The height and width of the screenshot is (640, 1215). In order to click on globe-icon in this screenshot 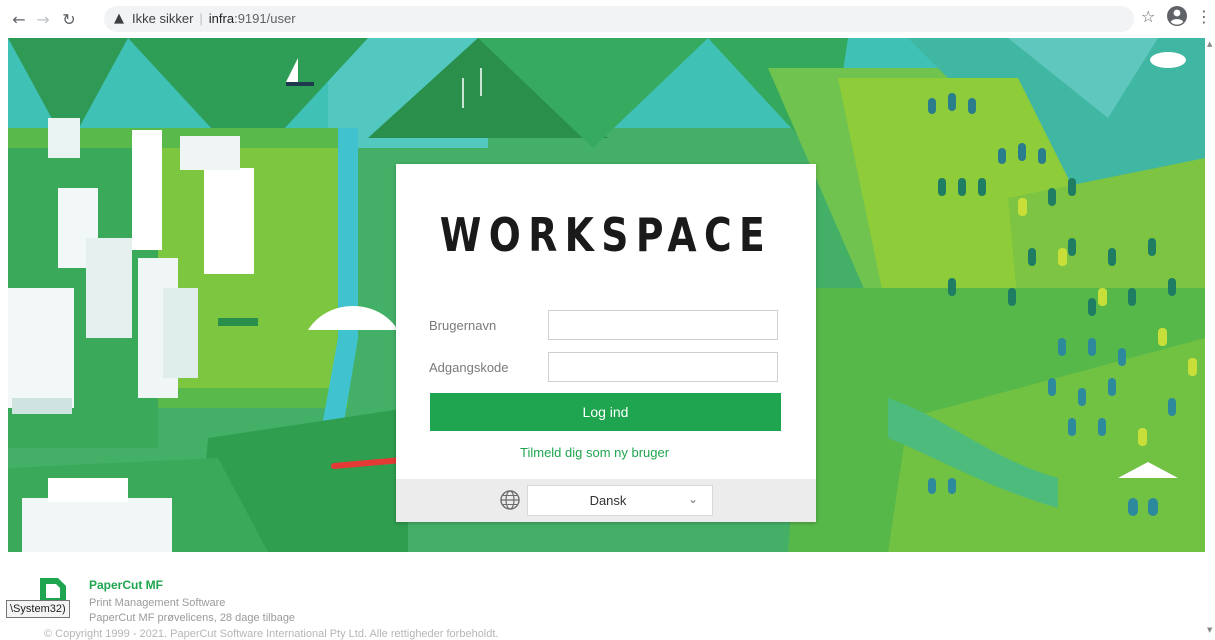, I will do `click(510, 500)`.